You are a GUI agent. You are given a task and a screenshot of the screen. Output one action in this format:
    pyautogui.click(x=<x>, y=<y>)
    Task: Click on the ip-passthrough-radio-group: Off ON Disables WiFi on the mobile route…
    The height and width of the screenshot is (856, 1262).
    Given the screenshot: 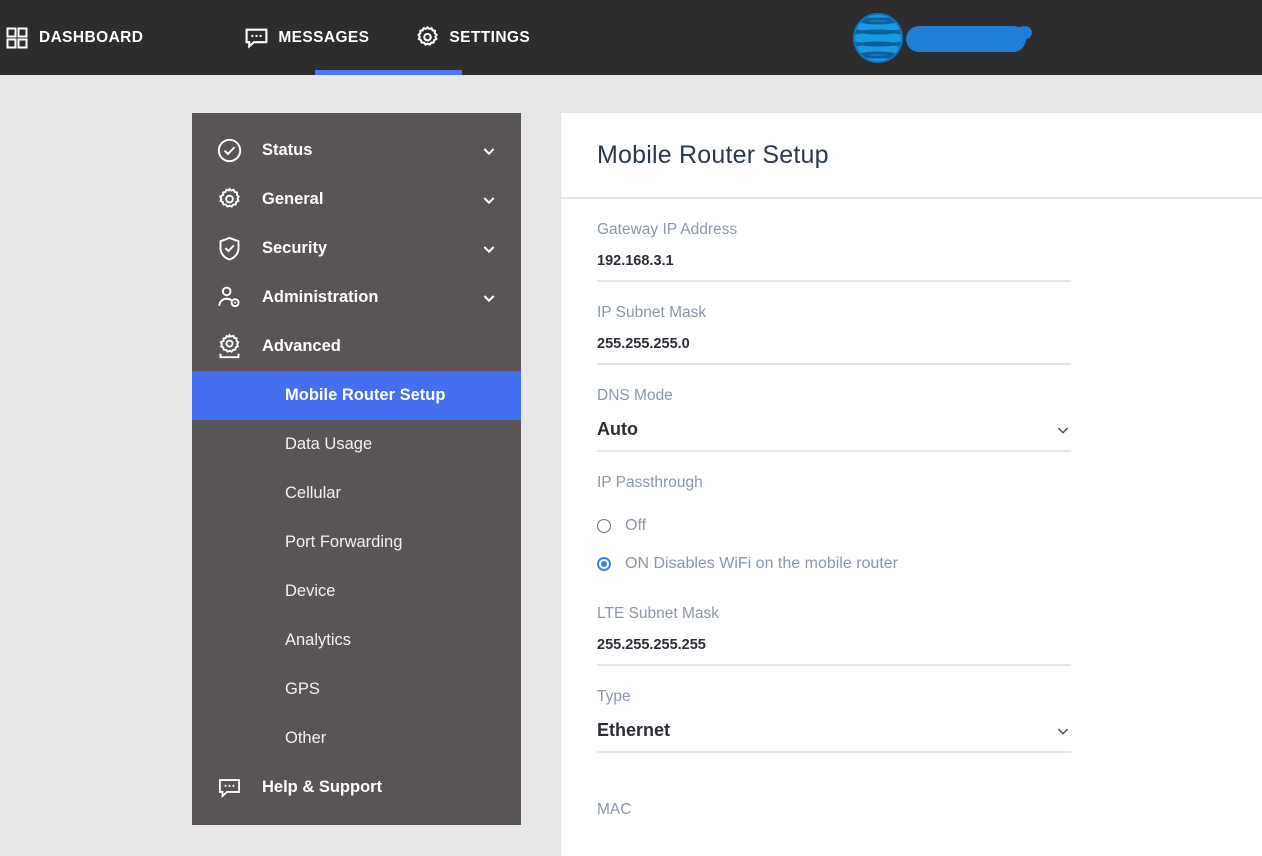 What is the action you would take?
    pyautogui.click(x=834, y=538)
    